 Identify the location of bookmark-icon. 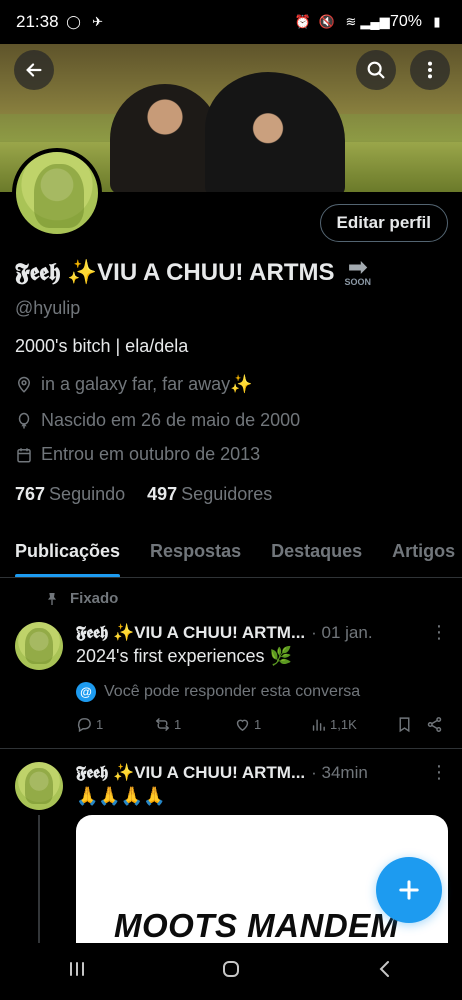
(404, 725).